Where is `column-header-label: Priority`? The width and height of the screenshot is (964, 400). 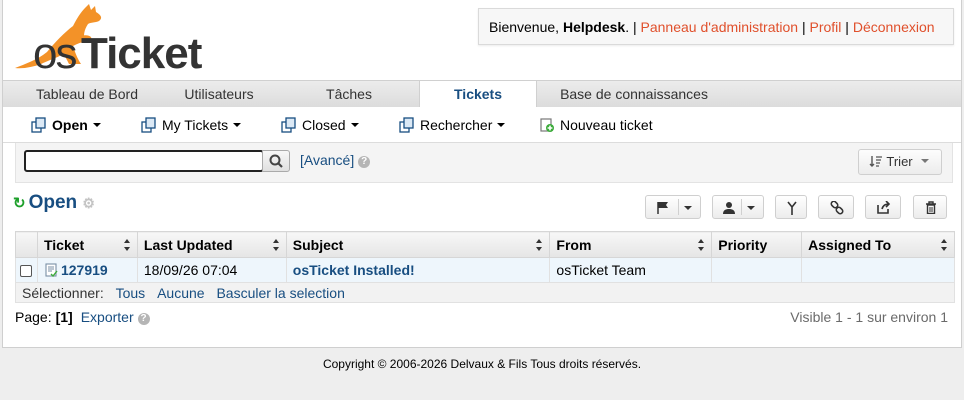
column-header-label: Priority is located at coordinates (743, 244).